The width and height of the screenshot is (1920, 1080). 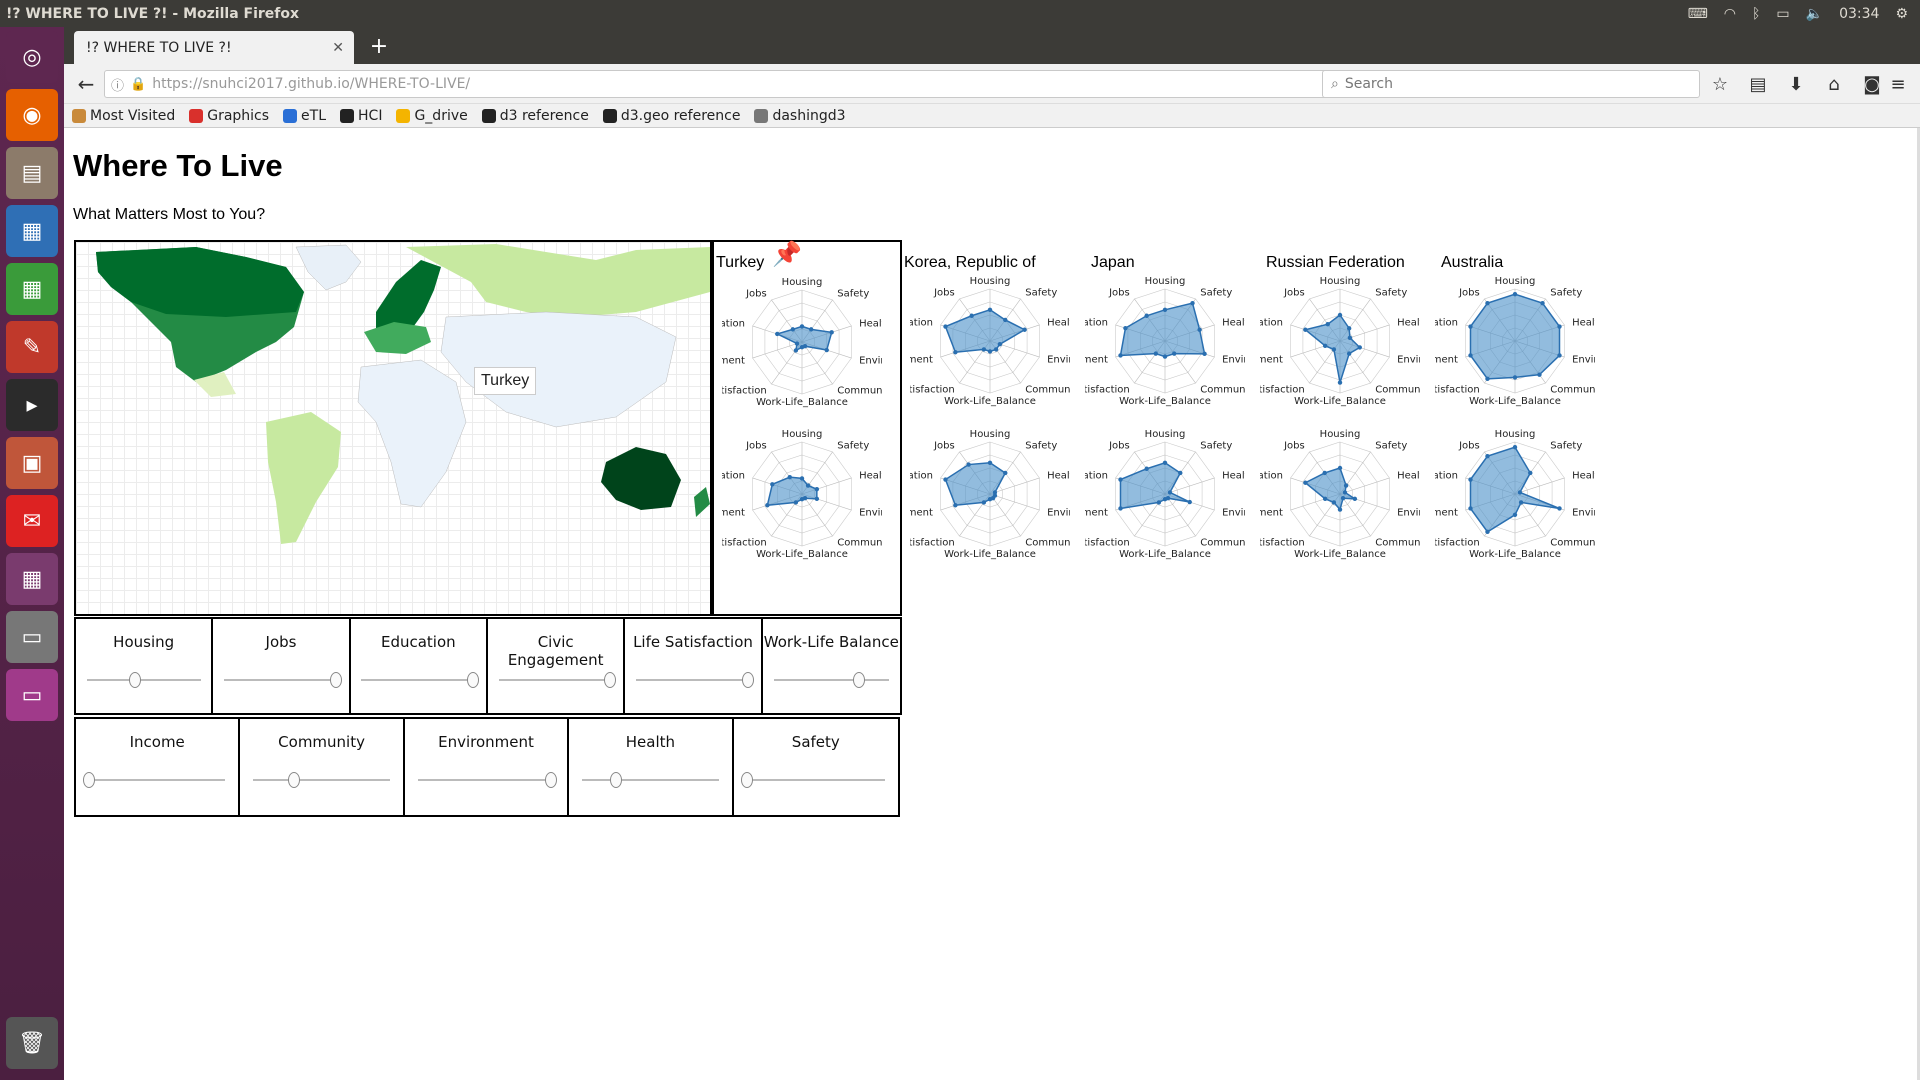 What do you see at coordinates (123, 116) in the screenshot?
I see `bookmark-0: Most Visited` at bounding box center [123, 116].